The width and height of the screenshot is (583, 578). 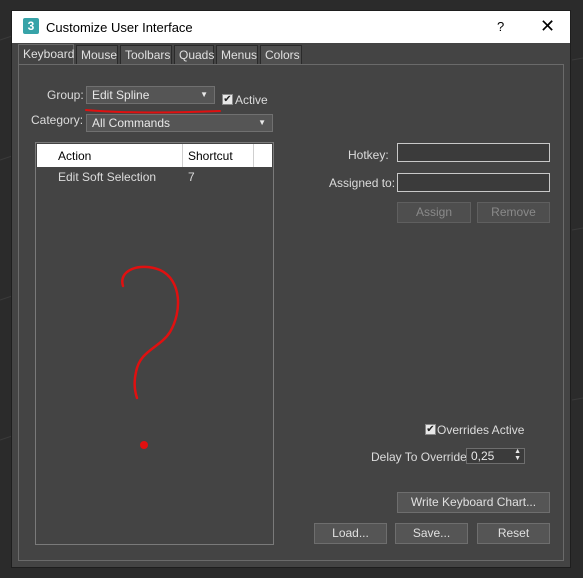 I want to click on assigned-to-label: Assigned to:, so click(x=362, y=183).